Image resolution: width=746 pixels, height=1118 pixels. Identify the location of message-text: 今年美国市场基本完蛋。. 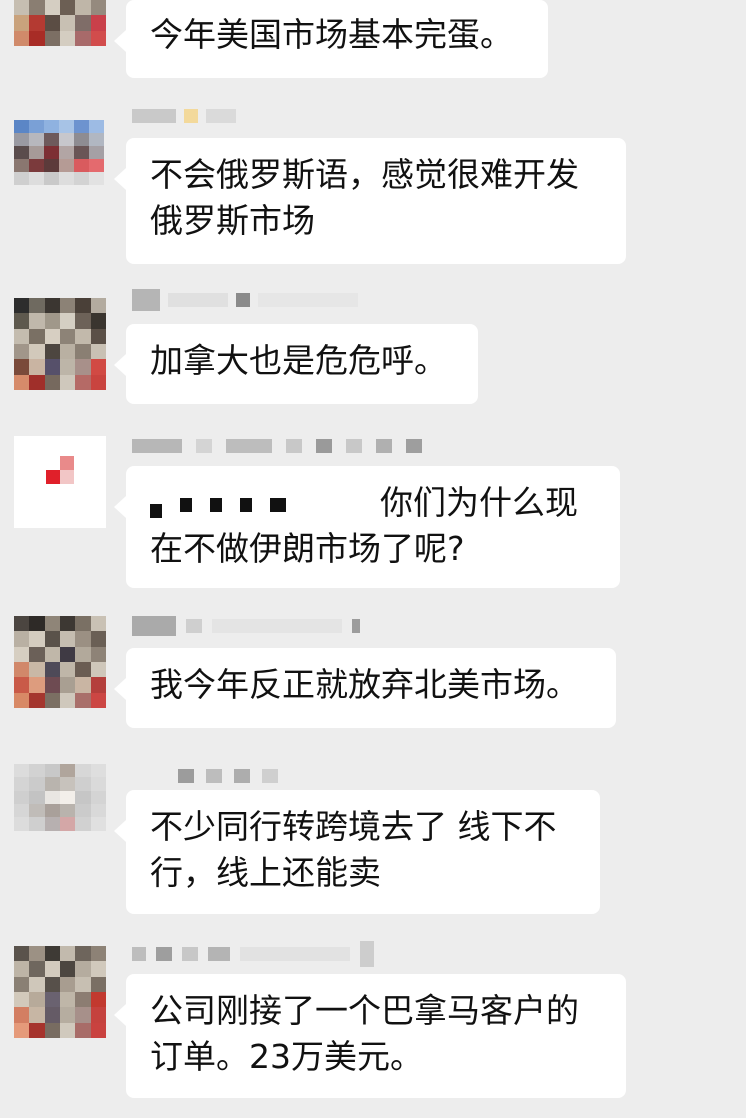
(331, 34).